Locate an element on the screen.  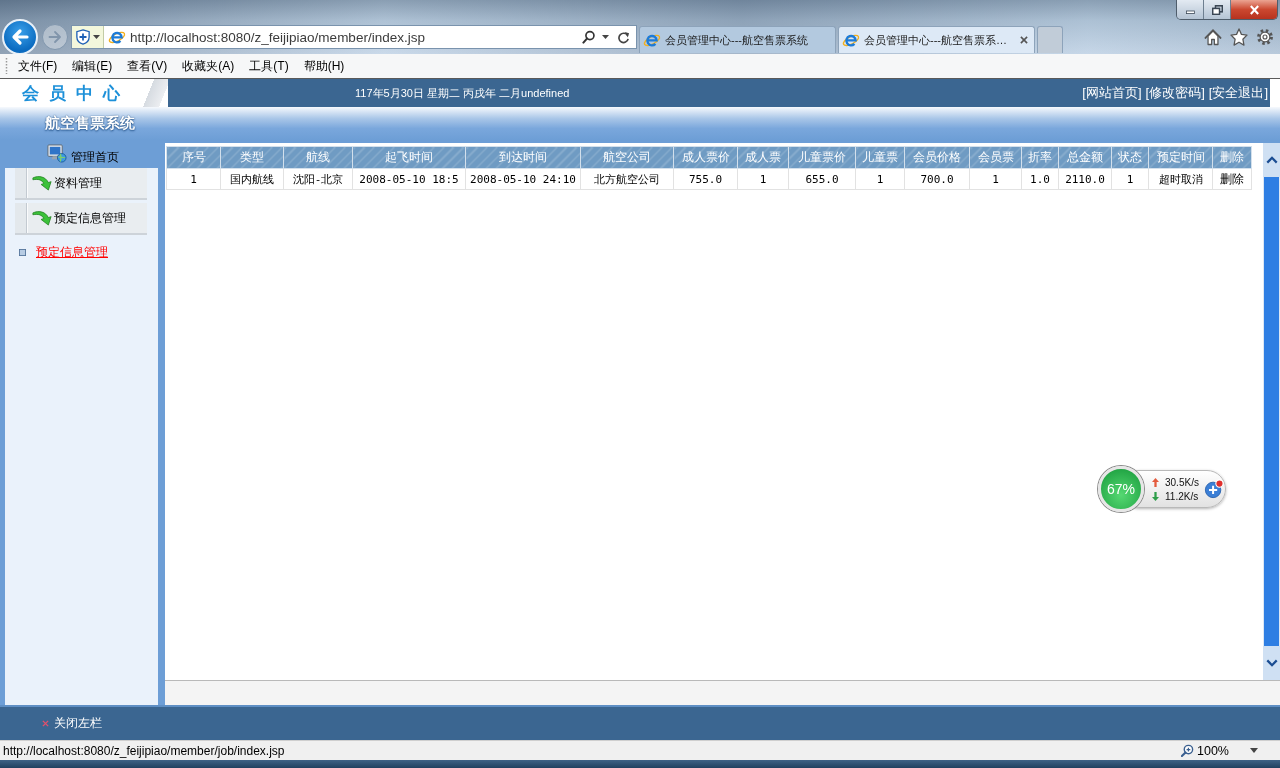
search-button is located at coordinates (589, 37).